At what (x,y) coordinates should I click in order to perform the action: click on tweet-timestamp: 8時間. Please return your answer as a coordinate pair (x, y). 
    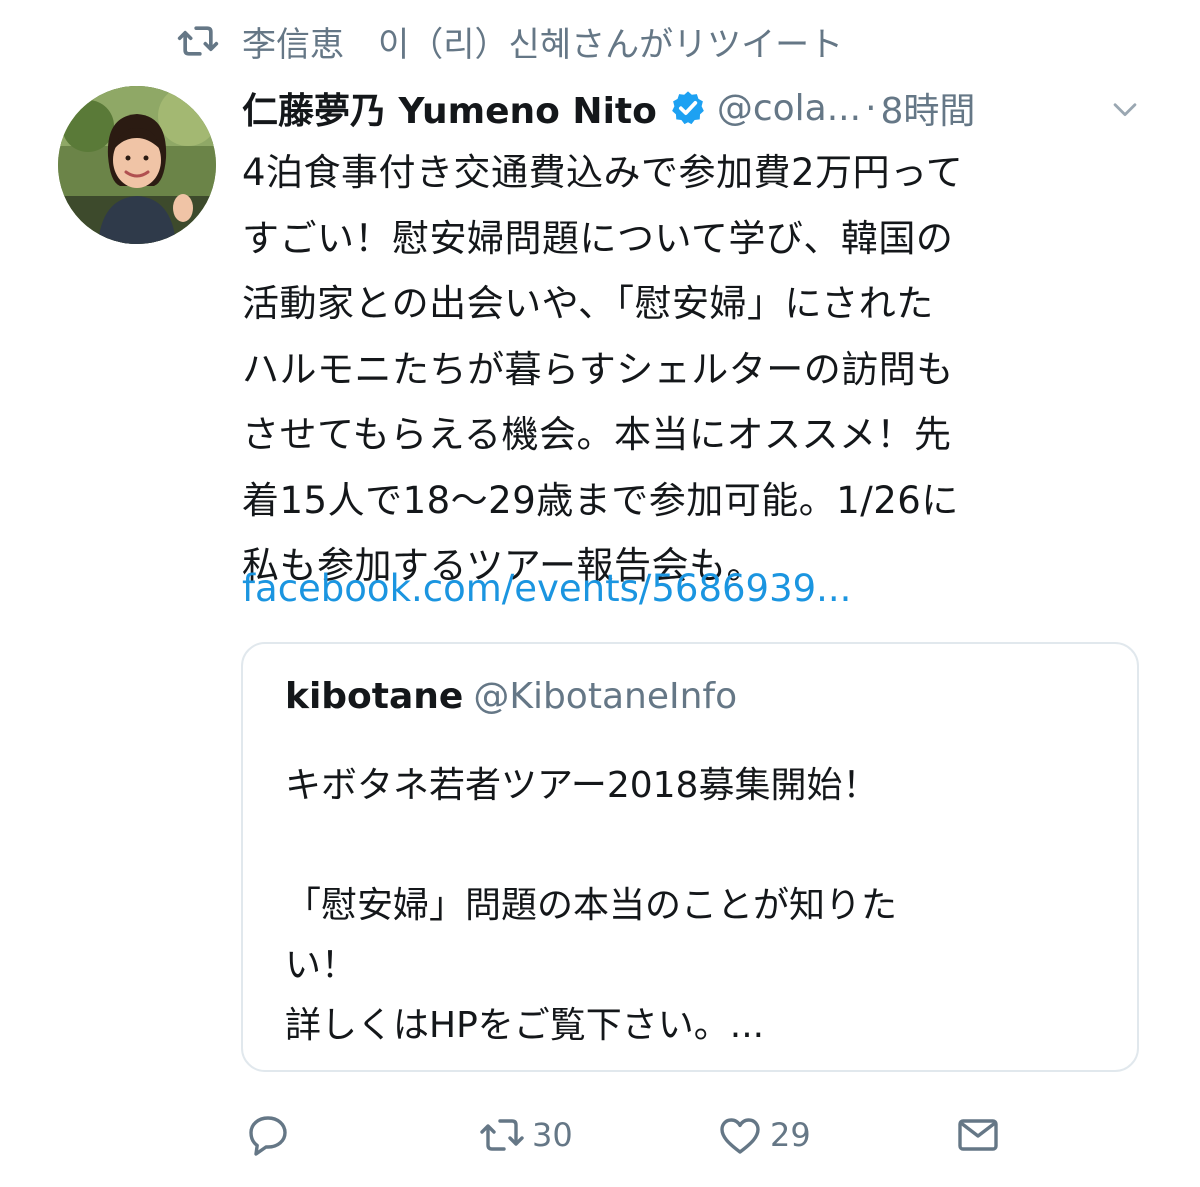
    Looking at the image, I should click on (928, 108).